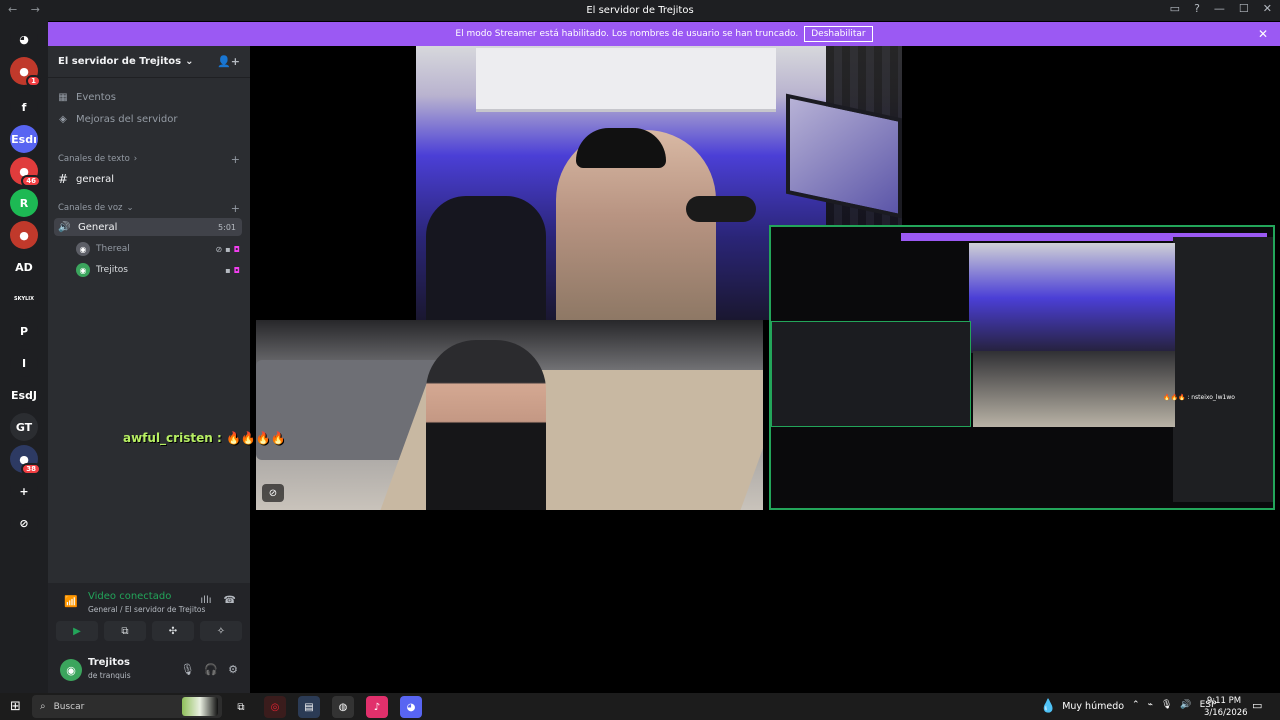 The image size is (1280, 720). I want to click on voice-user: ◉ Trejitos ▪ ◘, so click(158, 270).